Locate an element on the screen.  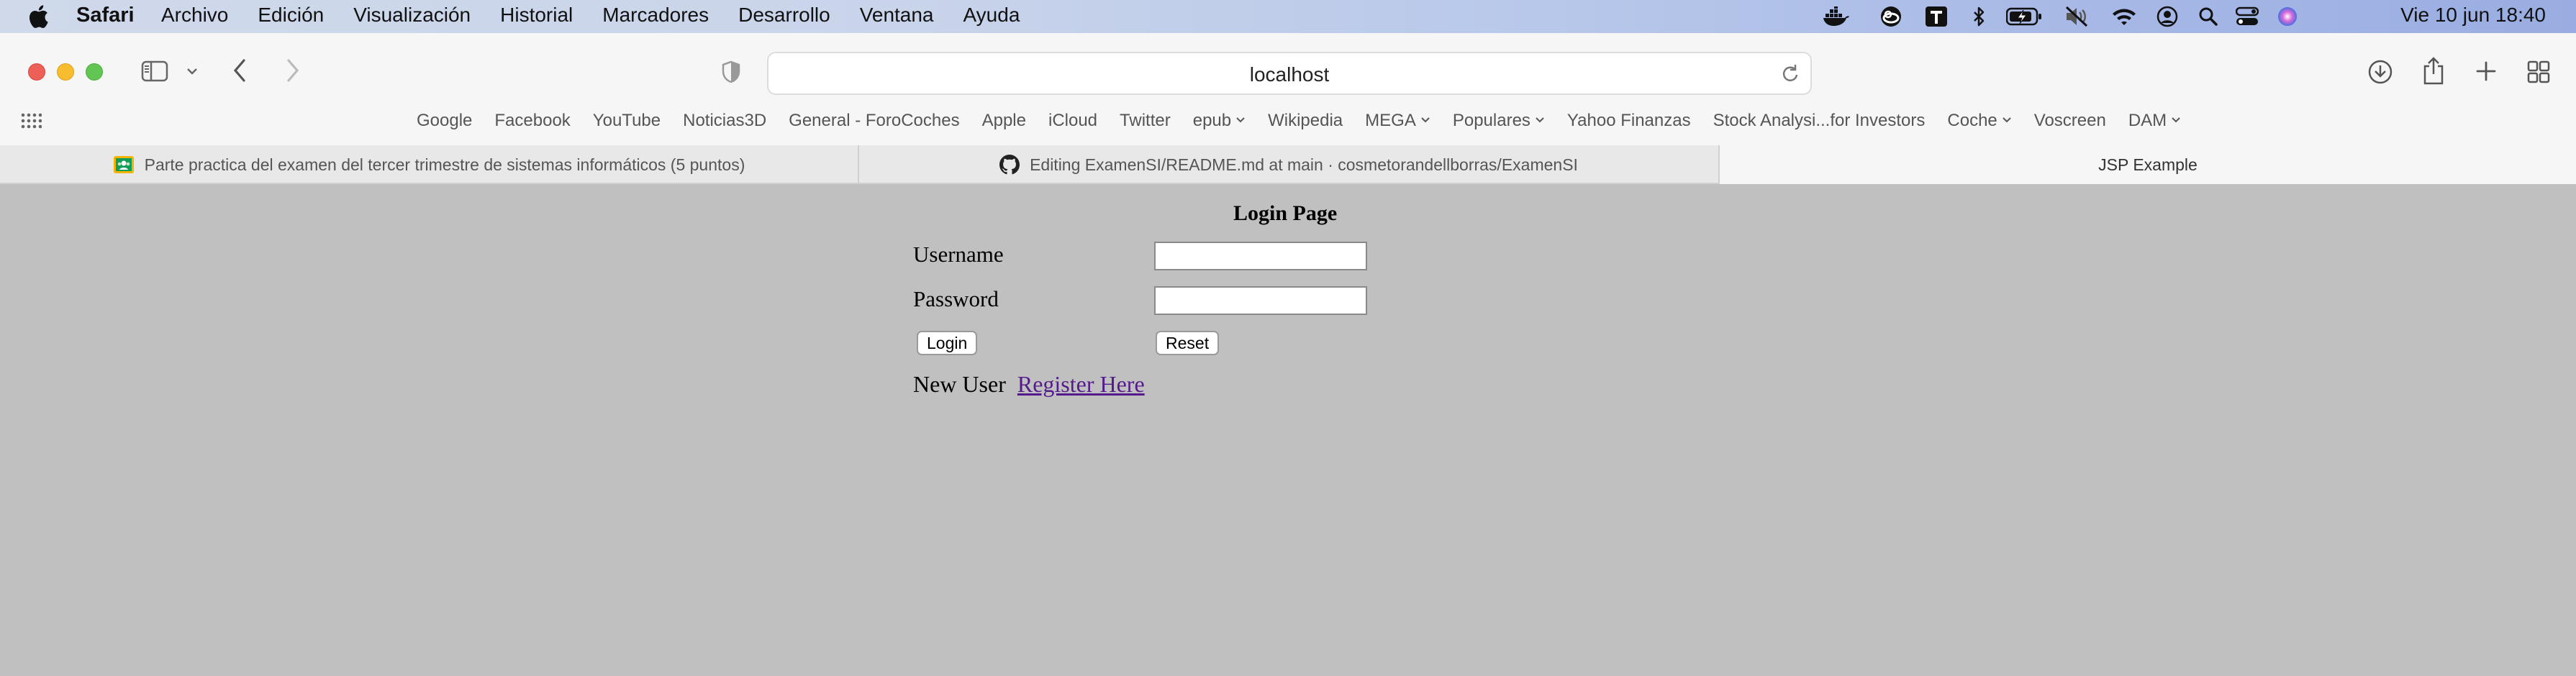
password-input is located at coordinates (1260, 300).